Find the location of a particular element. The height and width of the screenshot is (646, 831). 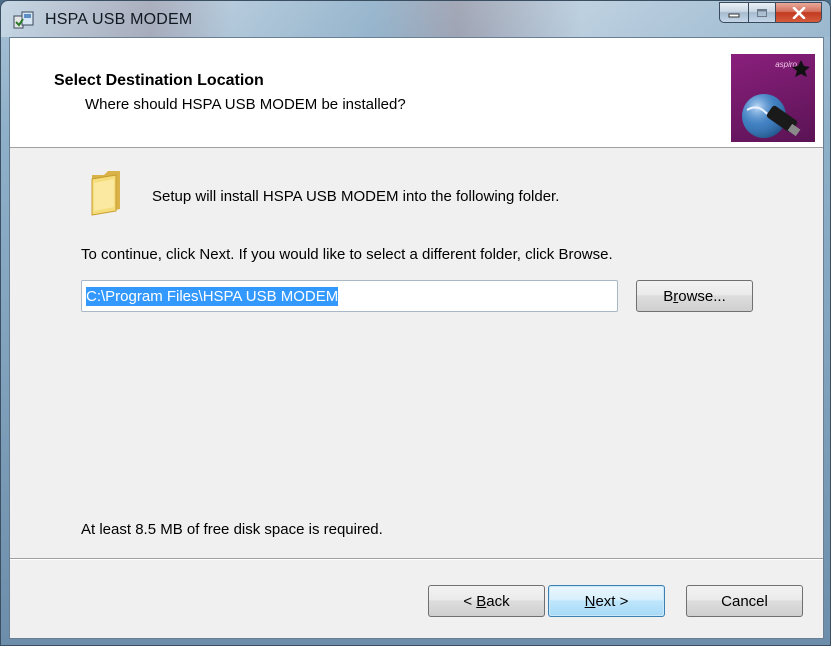

maximize-button is located at coordinates (761, 12).